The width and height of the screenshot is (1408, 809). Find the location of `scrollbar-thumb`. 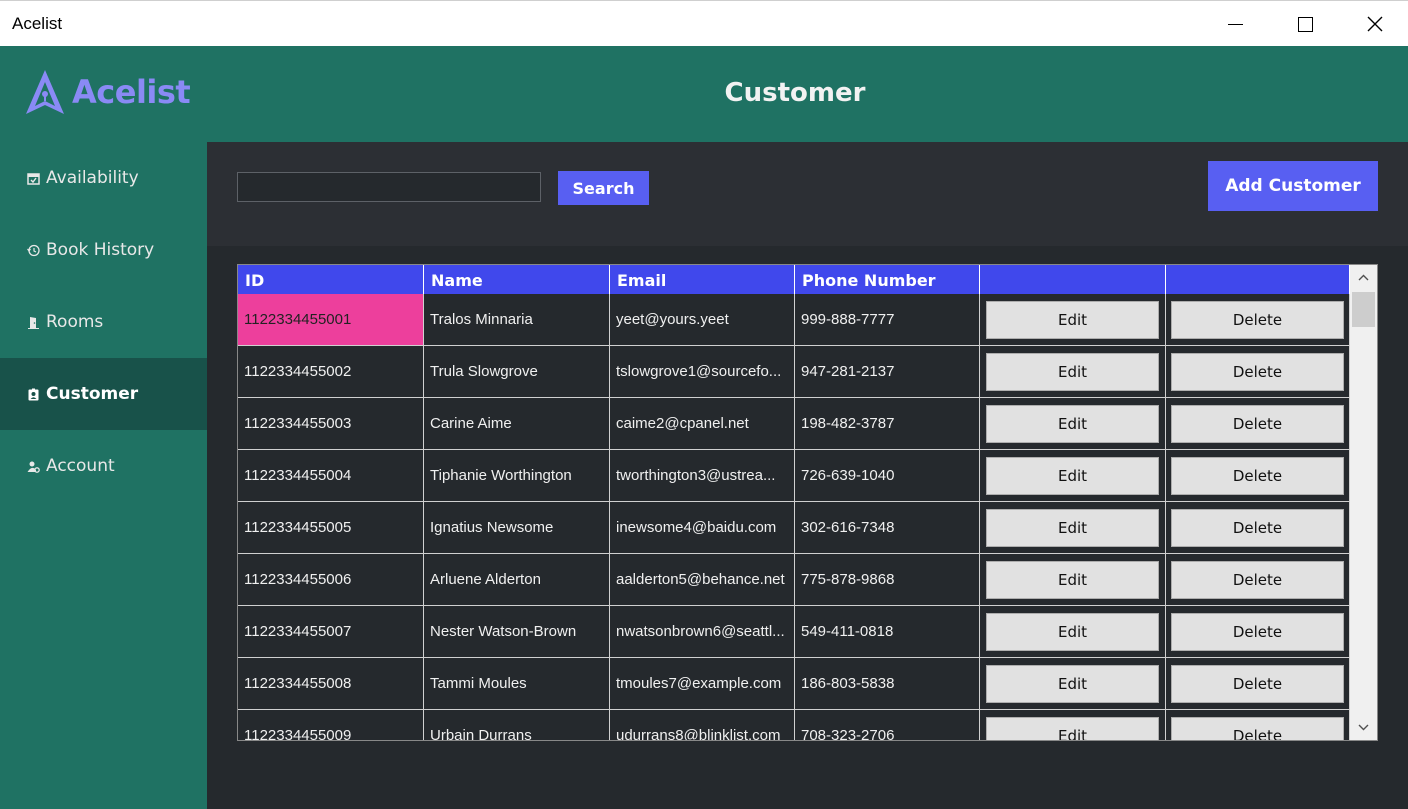

scrollbar-thumb is located at coordinates (1363, 309).